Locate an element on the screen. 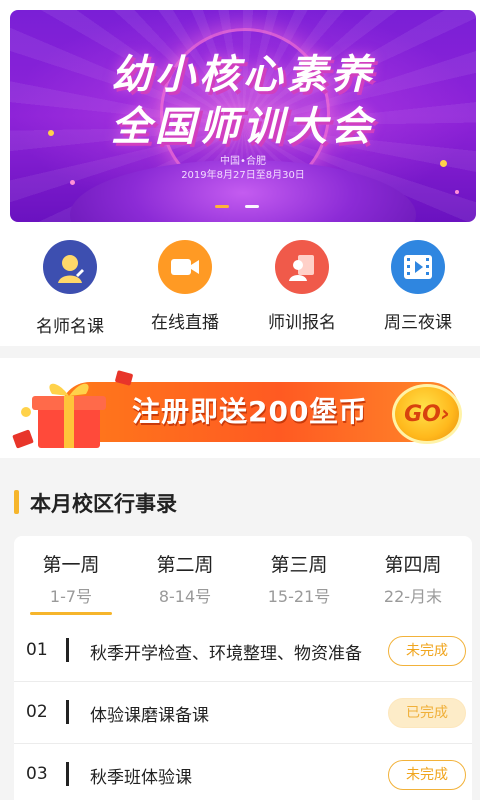 The height and width of the screenshot is (800, 480). signup-promo-banner: 注册即送200堡币 GO › is located at coordinates (240, 408).